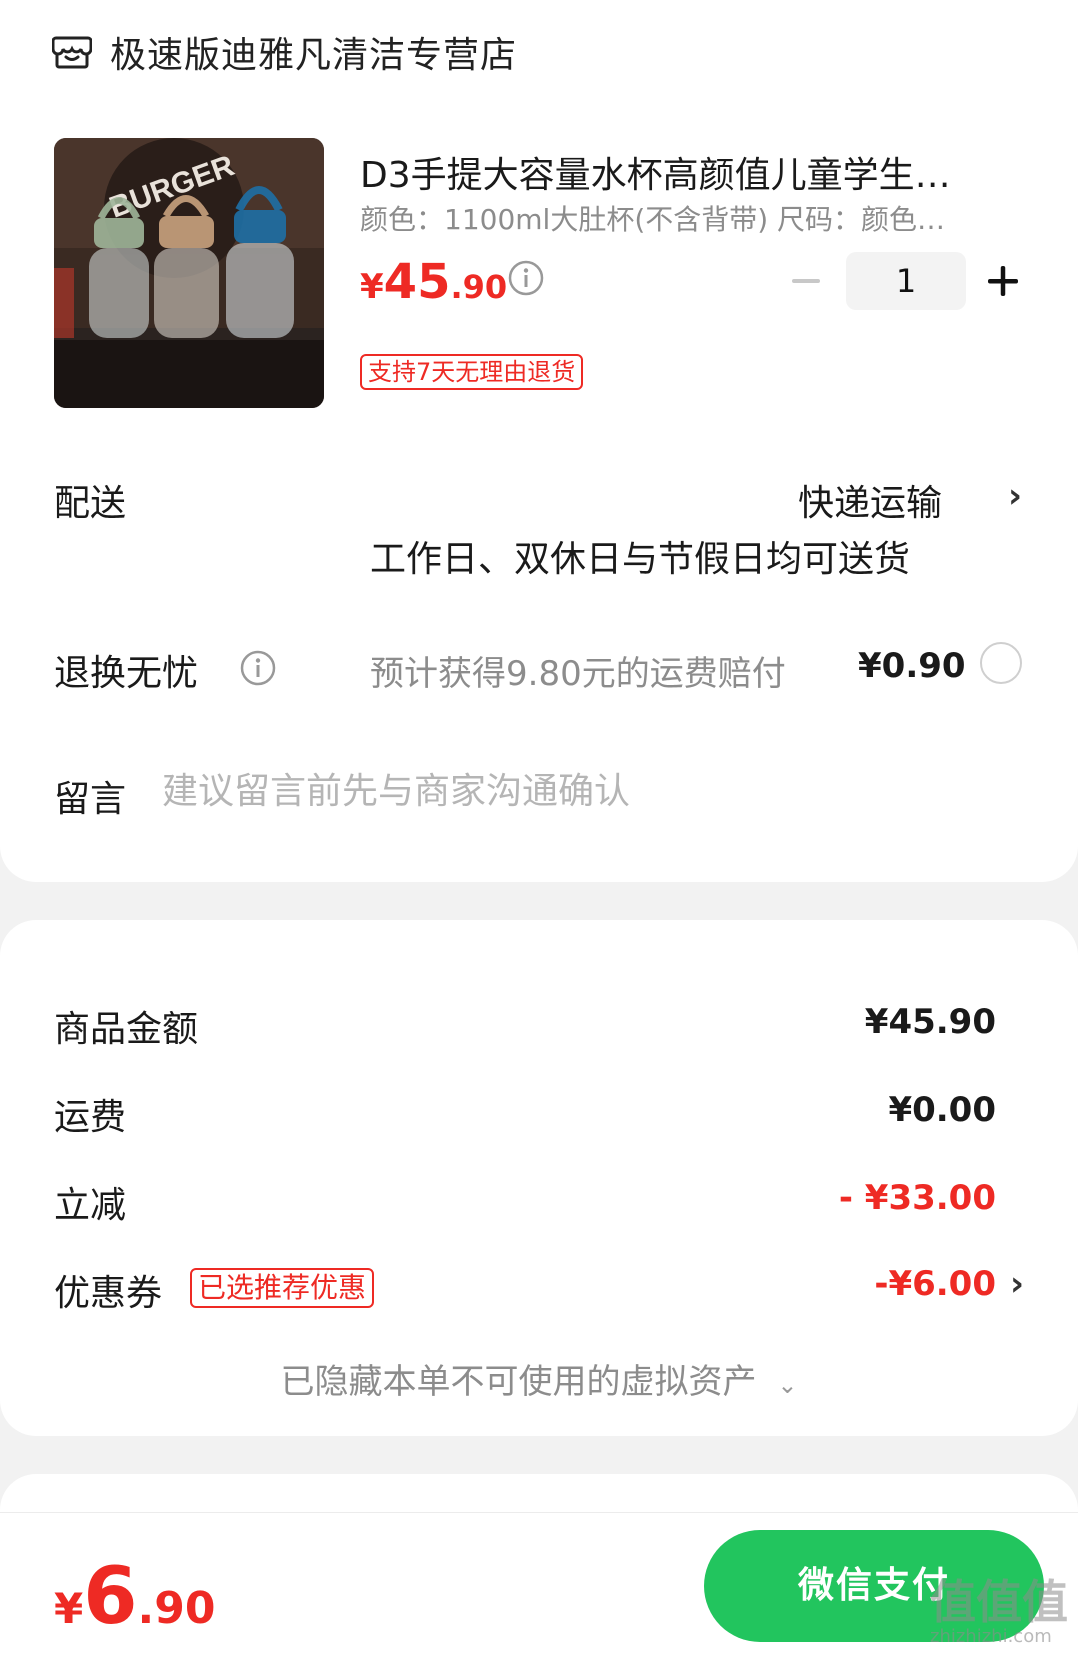  Describe the element at coordinates (640, 559) in the screenshot. I see `delivery-note: 工作日、双休日与节假日均可送货` at that location.